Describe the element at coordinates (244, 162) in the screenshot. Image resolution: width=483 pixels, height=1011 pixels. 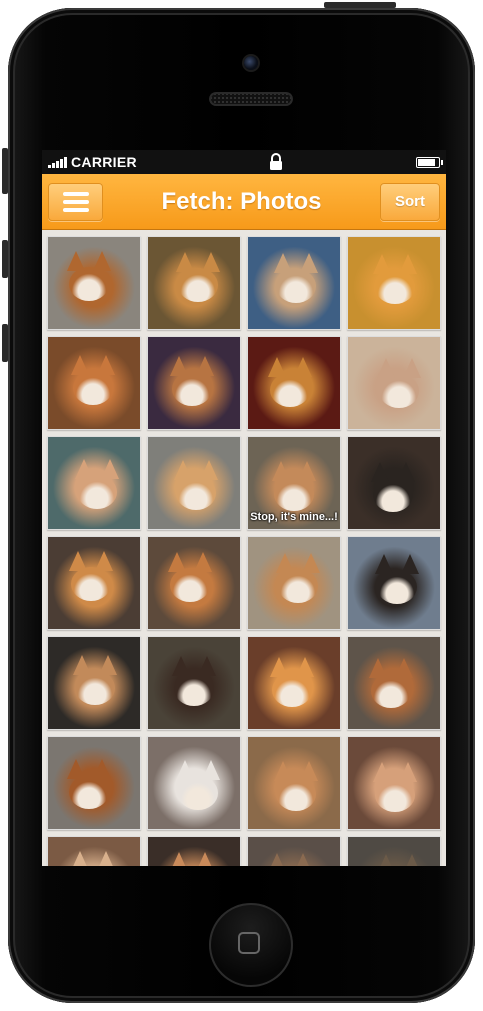
I see `status-bar: CARRIER` at that location.